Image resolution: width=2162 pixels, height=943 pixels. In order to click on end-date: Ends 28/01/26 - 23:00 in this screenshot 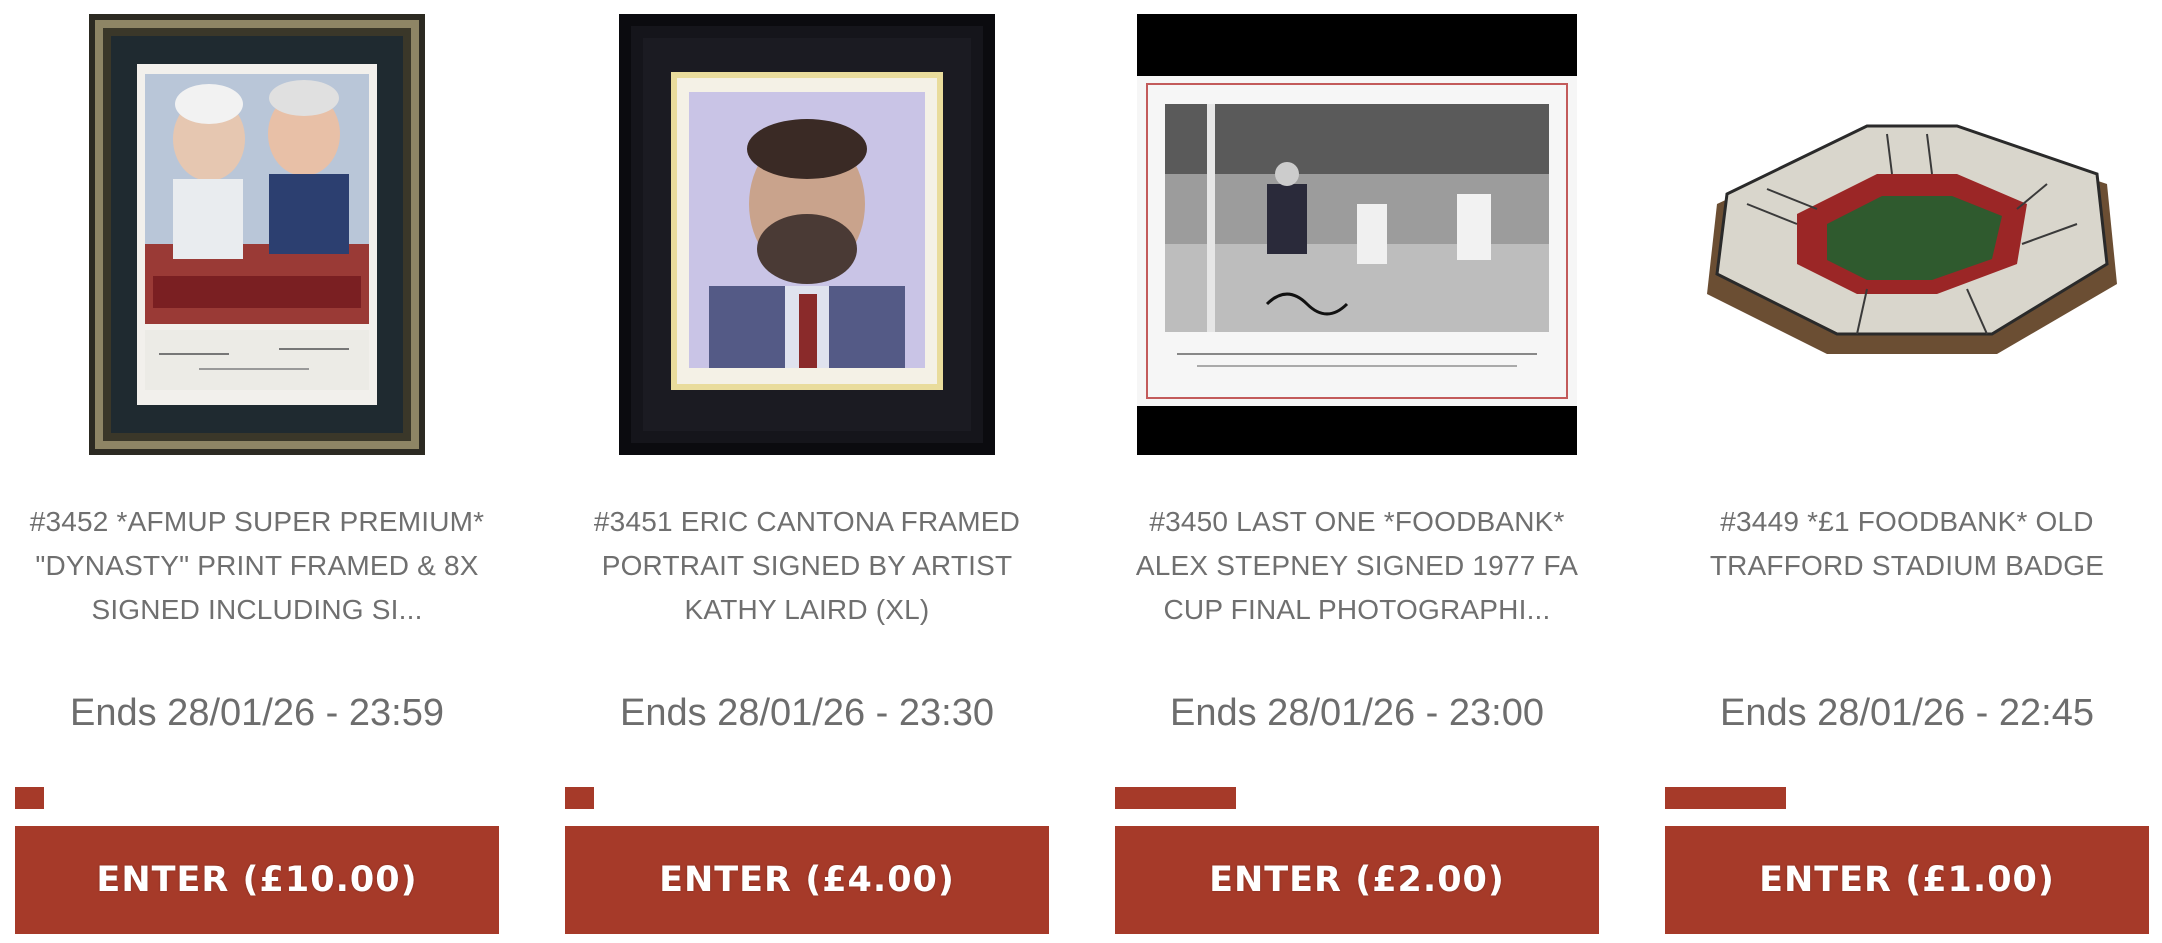, I will do `click(1357, 713)`.